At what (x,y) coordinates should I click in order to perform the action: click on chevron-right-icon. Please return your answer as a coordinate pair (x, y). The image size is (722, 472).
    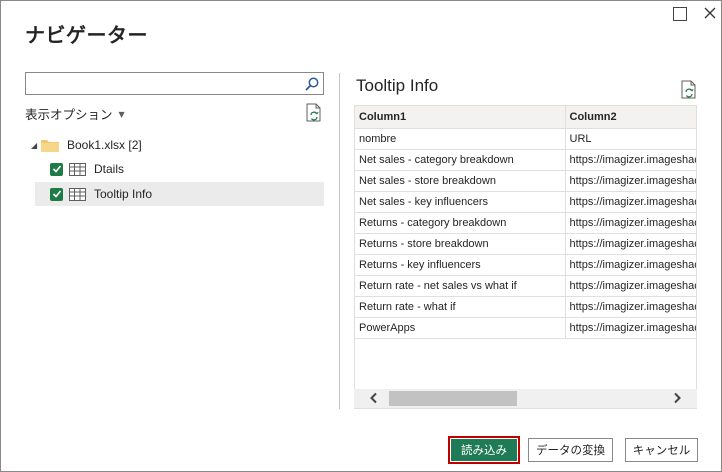
    Looking at the image, I should click on (677, 398).